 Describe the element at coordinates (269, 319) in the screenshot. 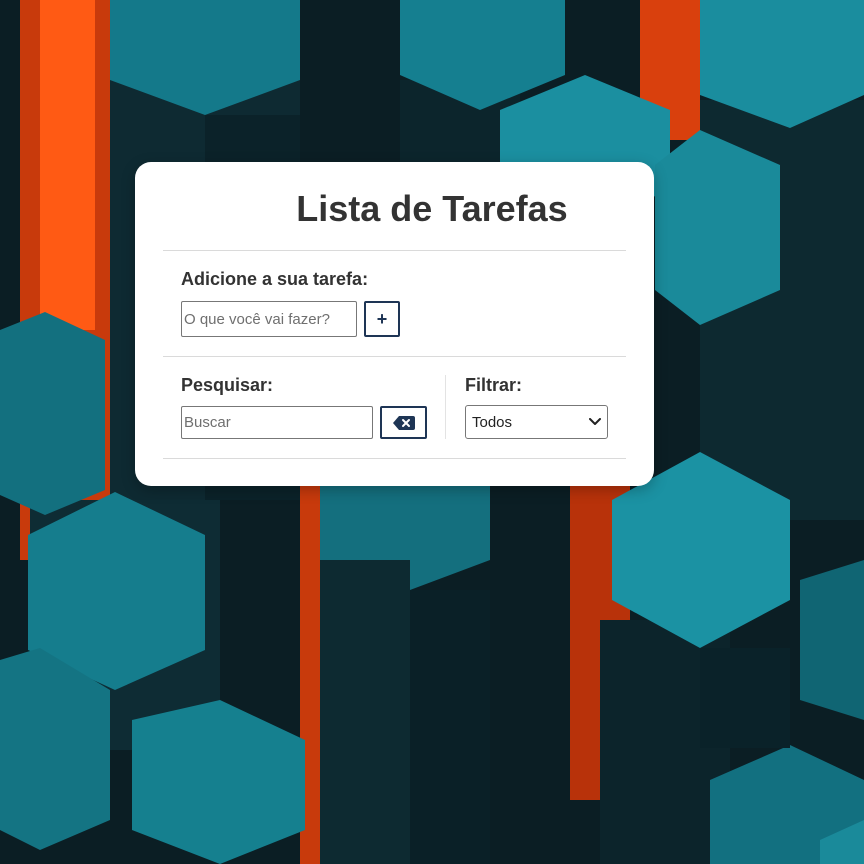

I see `task-input` at that location.